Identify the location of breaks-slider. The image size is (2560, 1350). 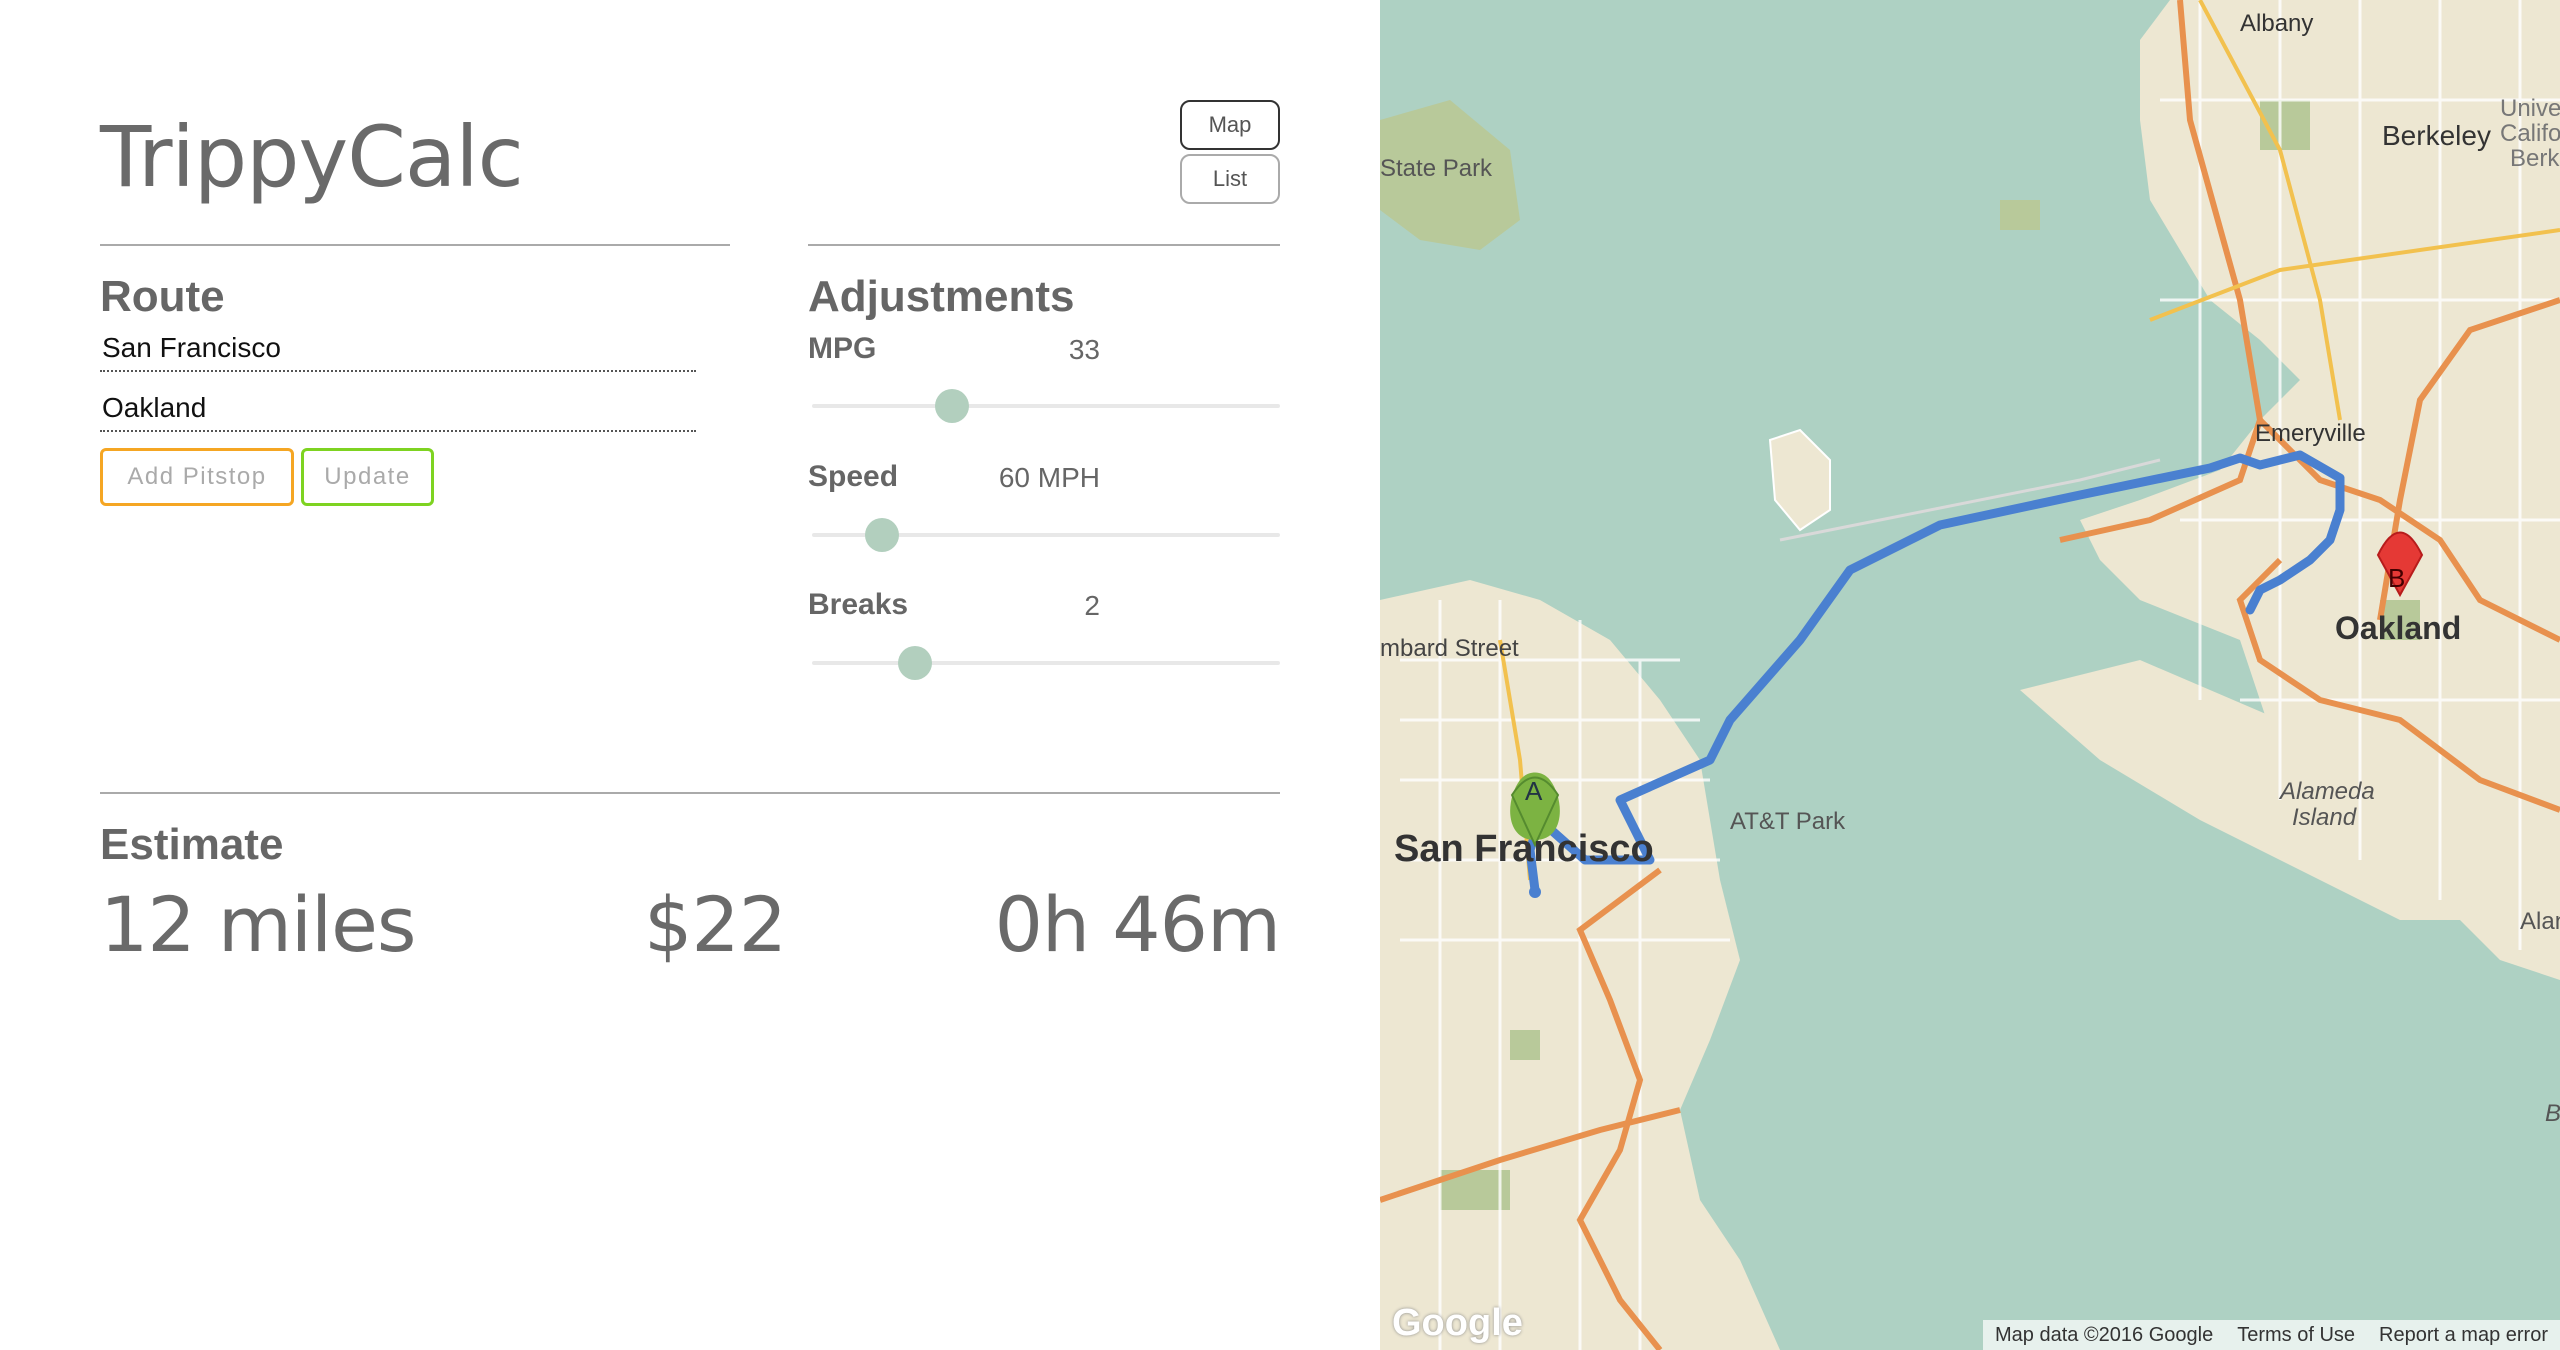
(1046, 663).